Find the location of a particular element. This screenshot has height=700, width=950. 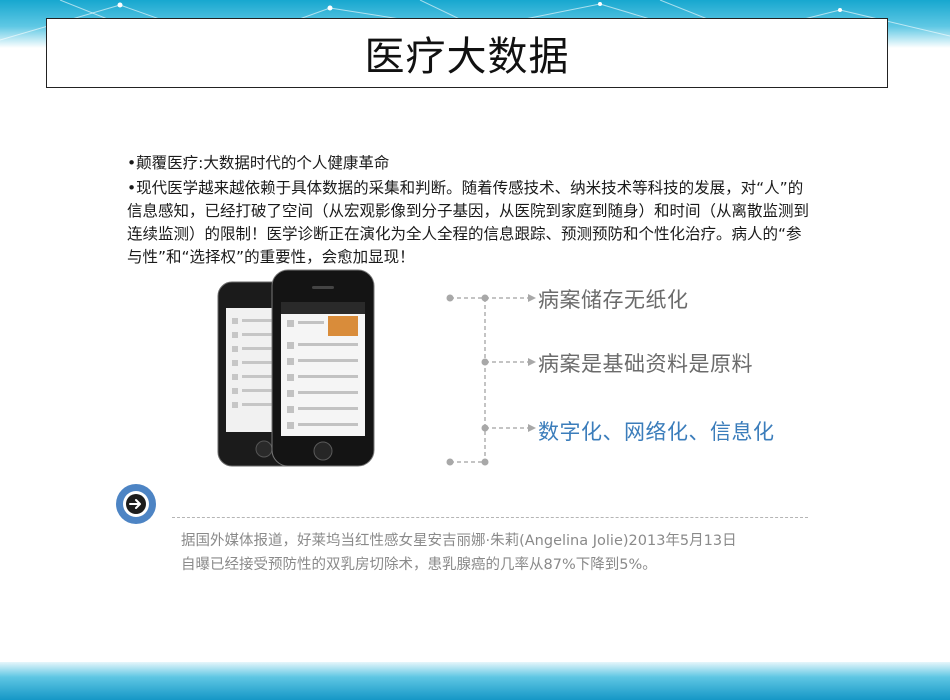

note-line: 自曝已经接受预防性的双乳房切除术，患乳腺癌的几率从87%下降到5%。 is located at coordinates (419, 565).